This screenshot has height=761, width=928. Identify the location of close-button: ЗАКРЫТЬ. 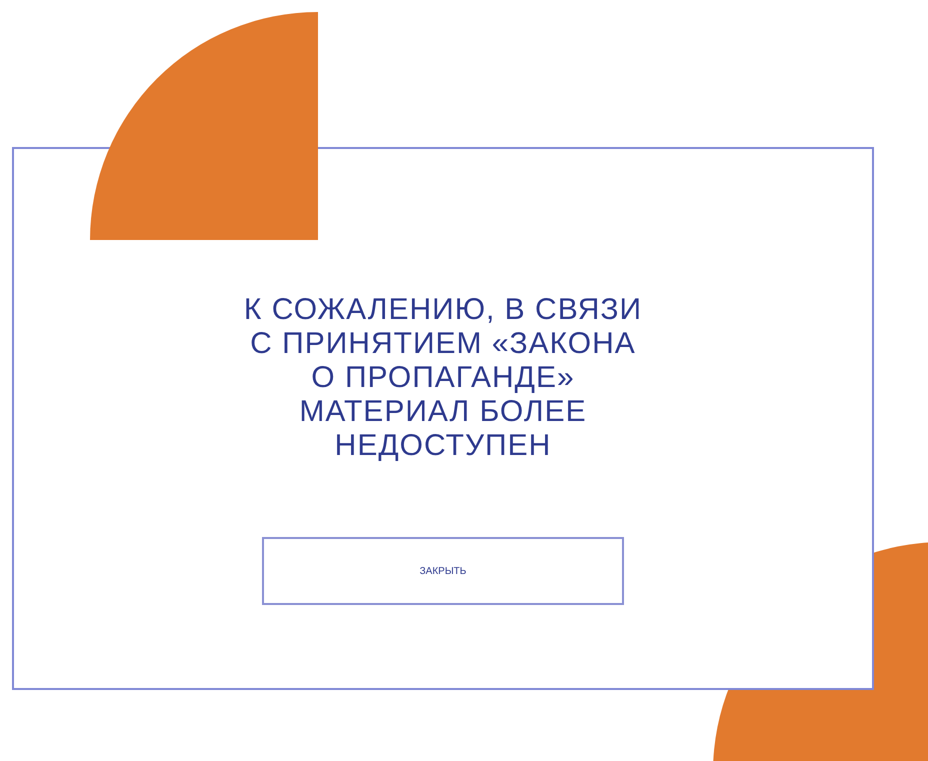
(443, 571).